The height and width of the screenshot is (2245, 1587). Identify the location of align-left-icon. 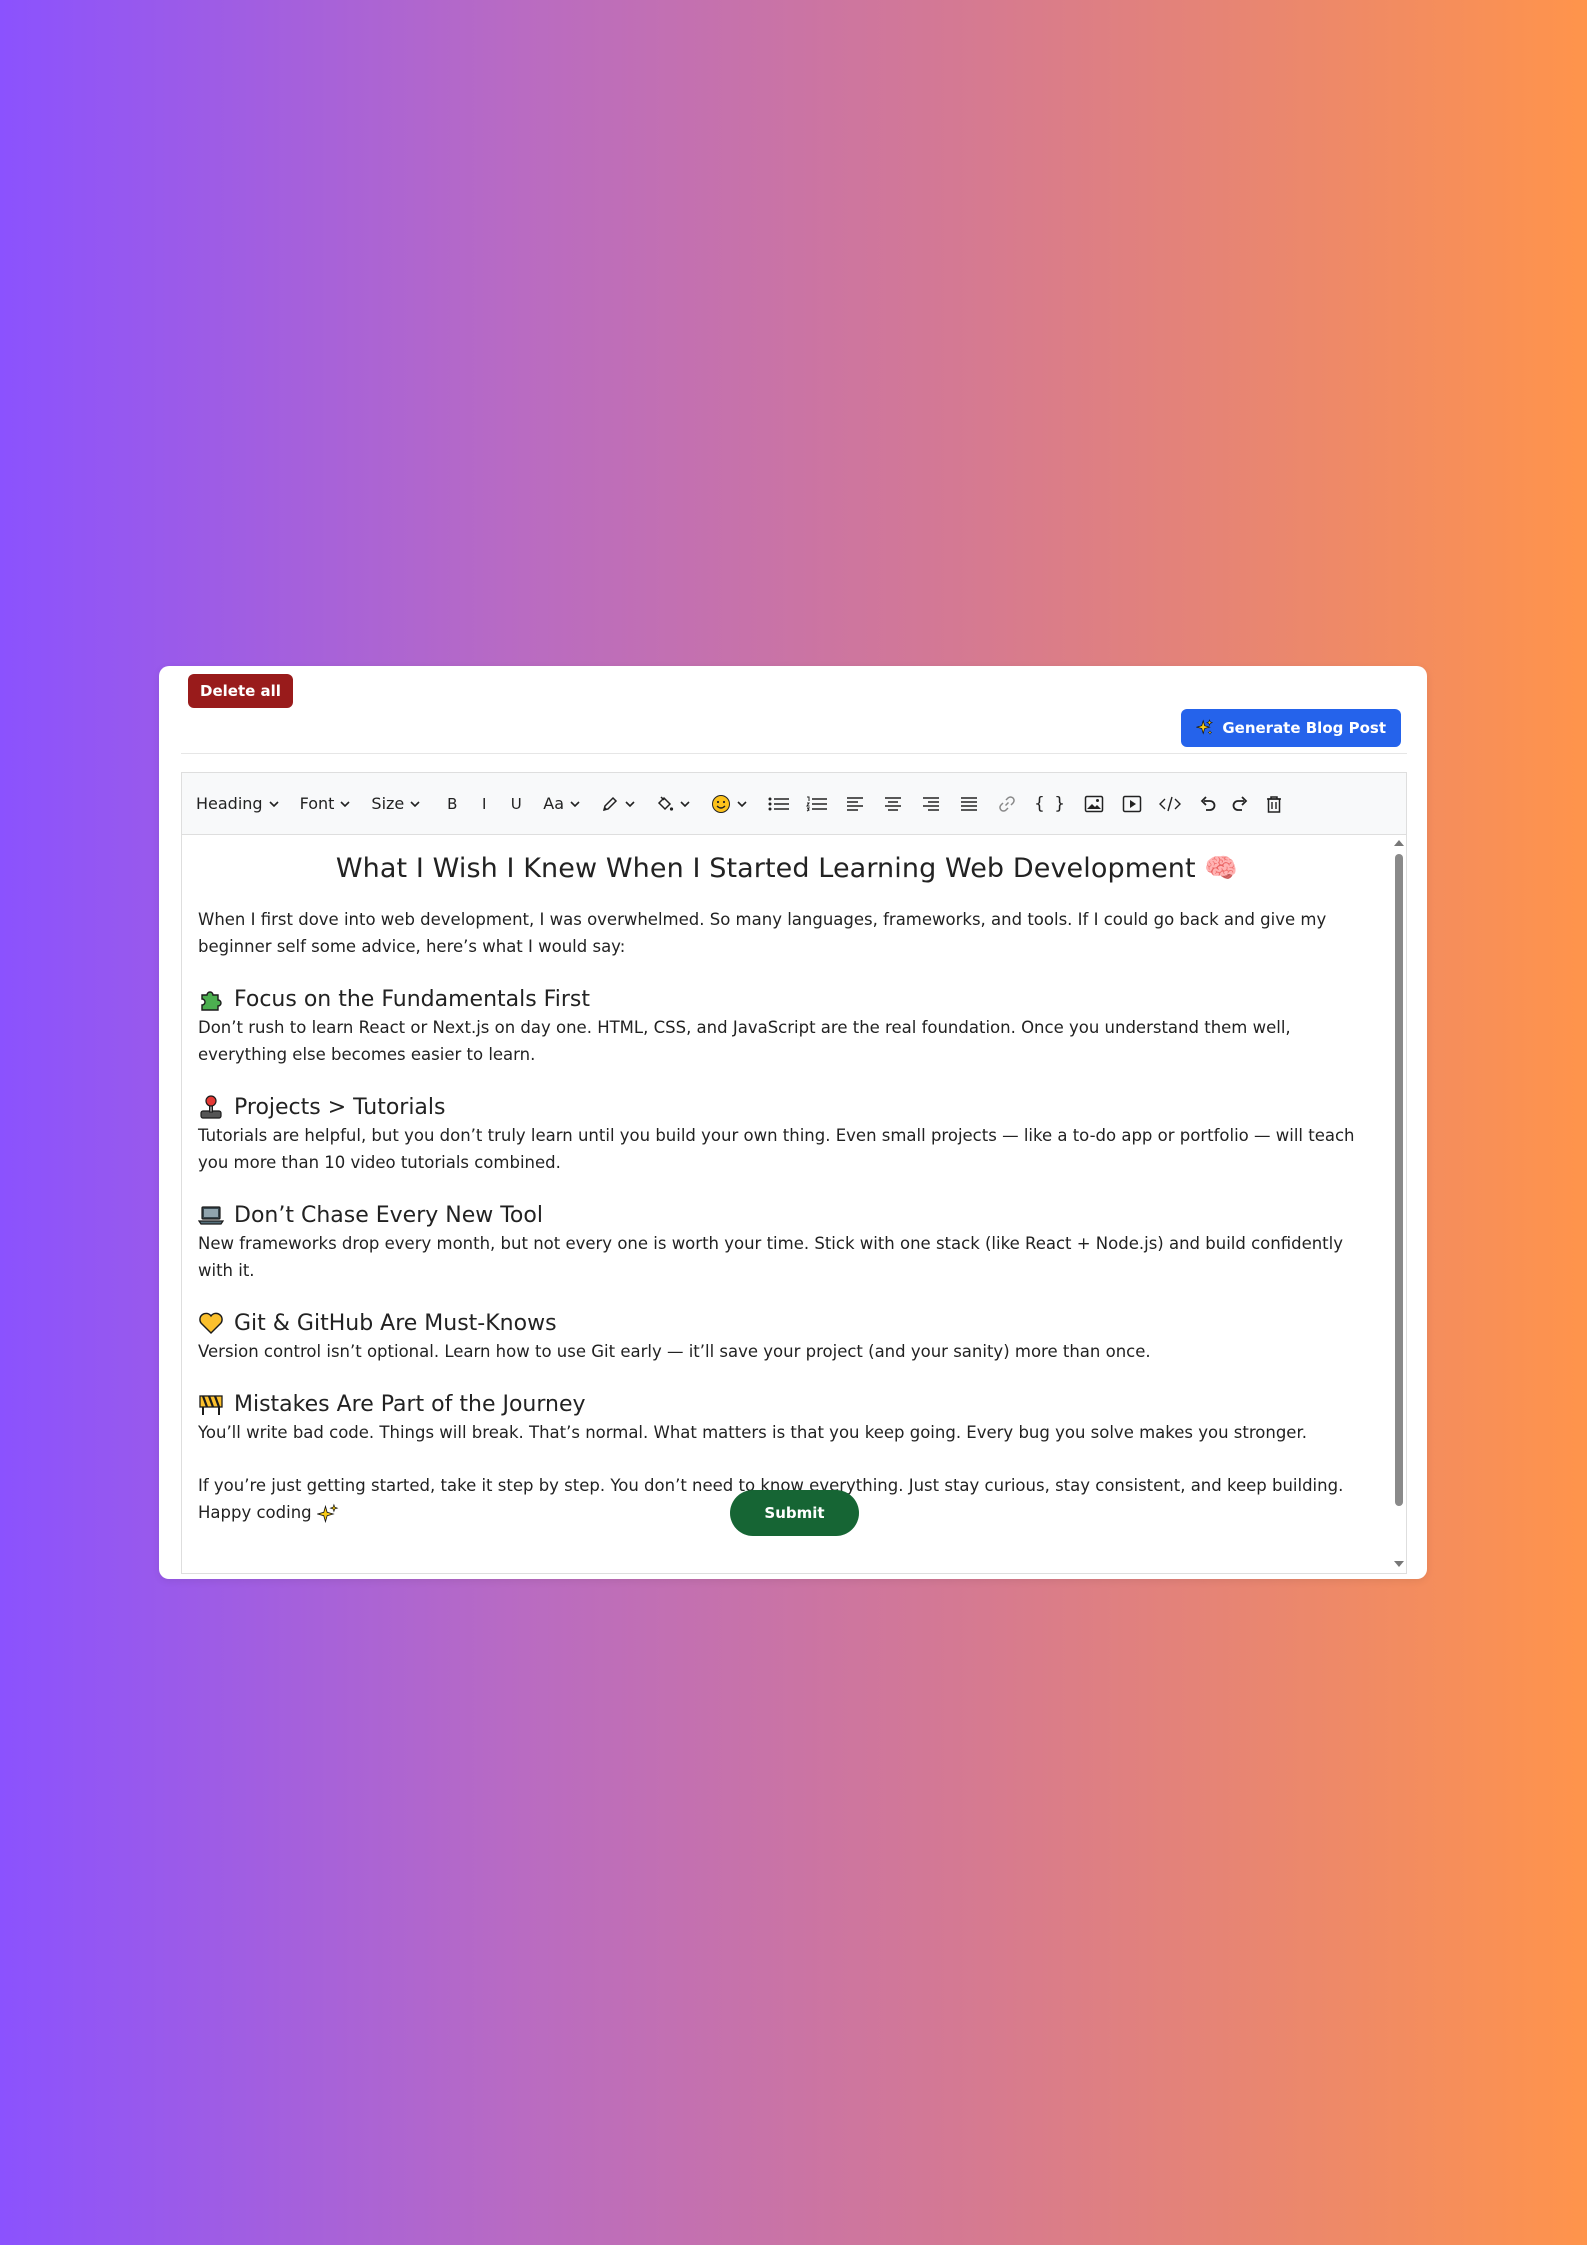
(855, 803).